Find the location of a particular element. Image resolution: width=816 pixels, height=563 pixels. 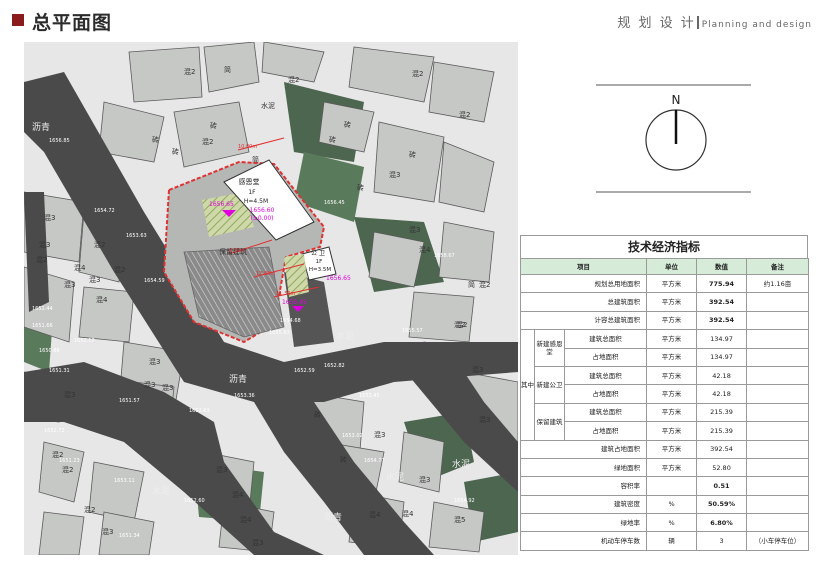

header-item: 项目 is located at coordinates (583, 266).